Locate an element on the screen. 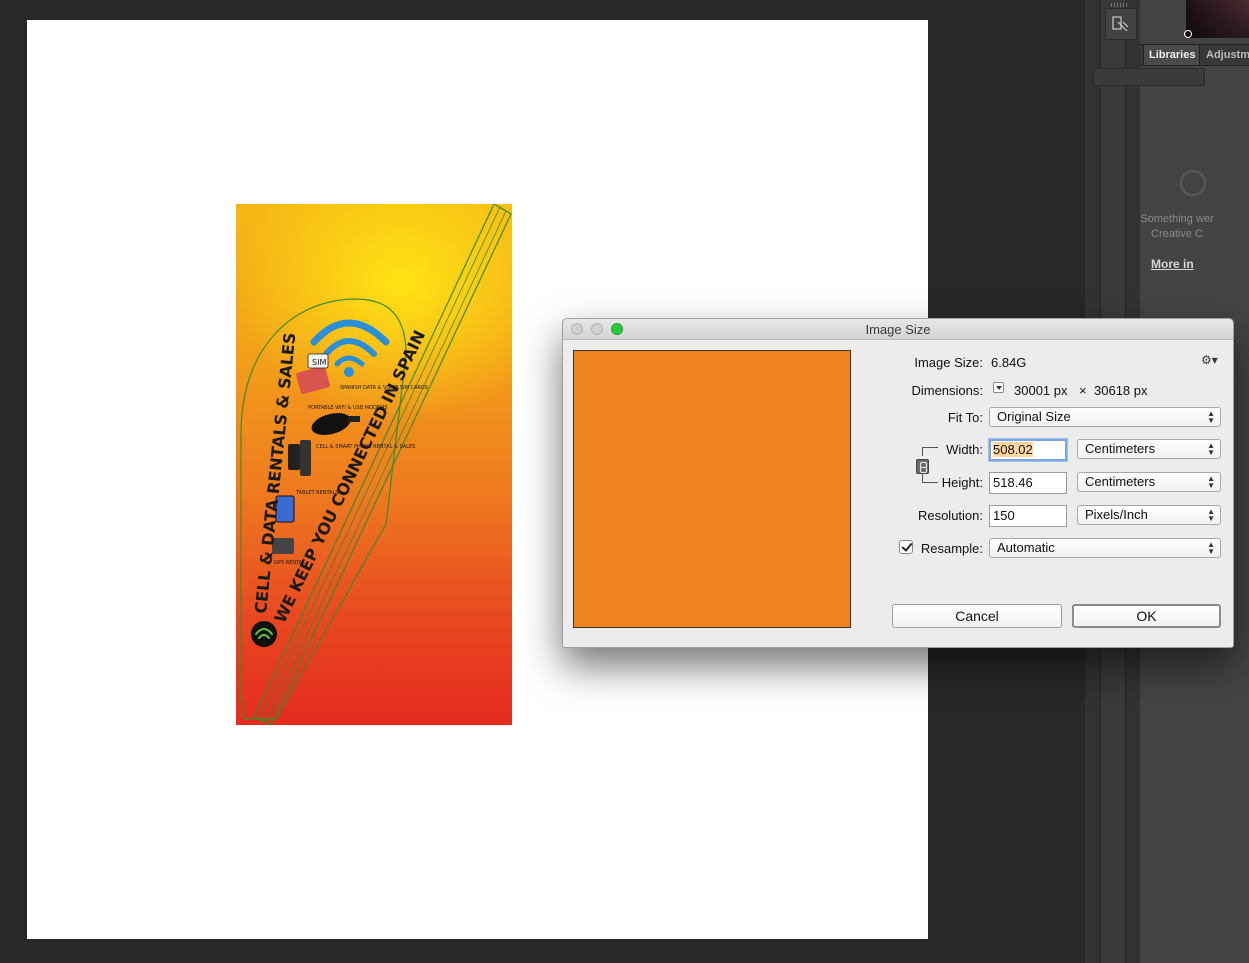 Image resolution: width=1249 pixels, height=963 pixels. width-label: Width: is located at coordinates (964, 449).